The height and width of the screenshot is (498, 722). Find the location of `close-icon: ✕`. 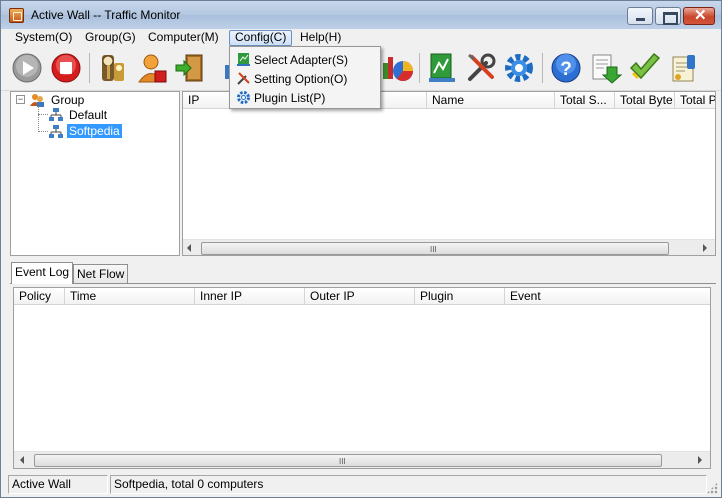

close-icon: ✕ is located at coordinates (700, 15).